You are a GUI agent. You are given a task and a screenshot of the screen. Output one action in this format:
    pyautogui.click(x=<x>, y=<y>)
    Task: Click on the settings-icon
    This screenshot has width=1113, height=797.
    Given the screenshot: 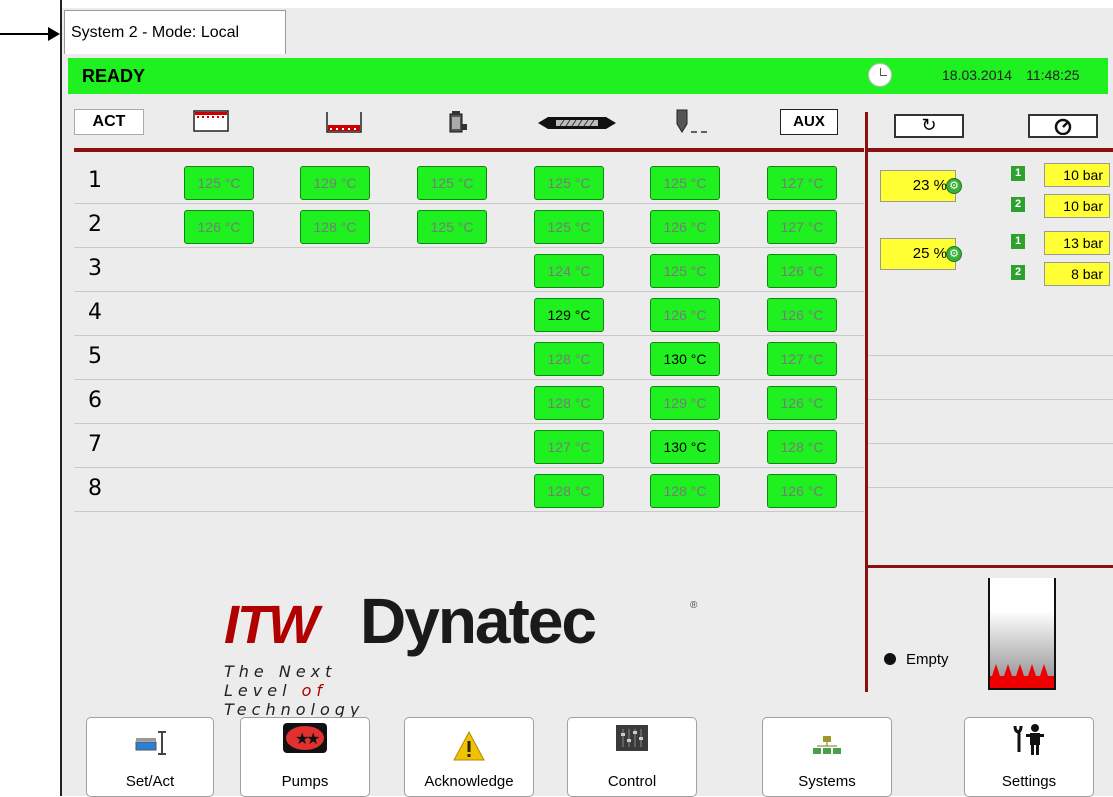 What is the action you would take?
    pyautogui.click(x=1028, y=739)
    